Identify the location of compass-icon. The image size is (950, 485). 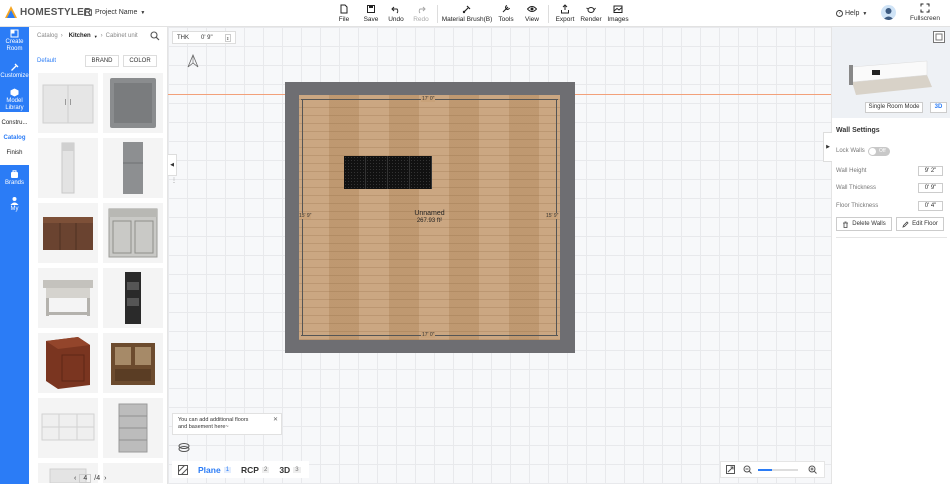
(193, 61).